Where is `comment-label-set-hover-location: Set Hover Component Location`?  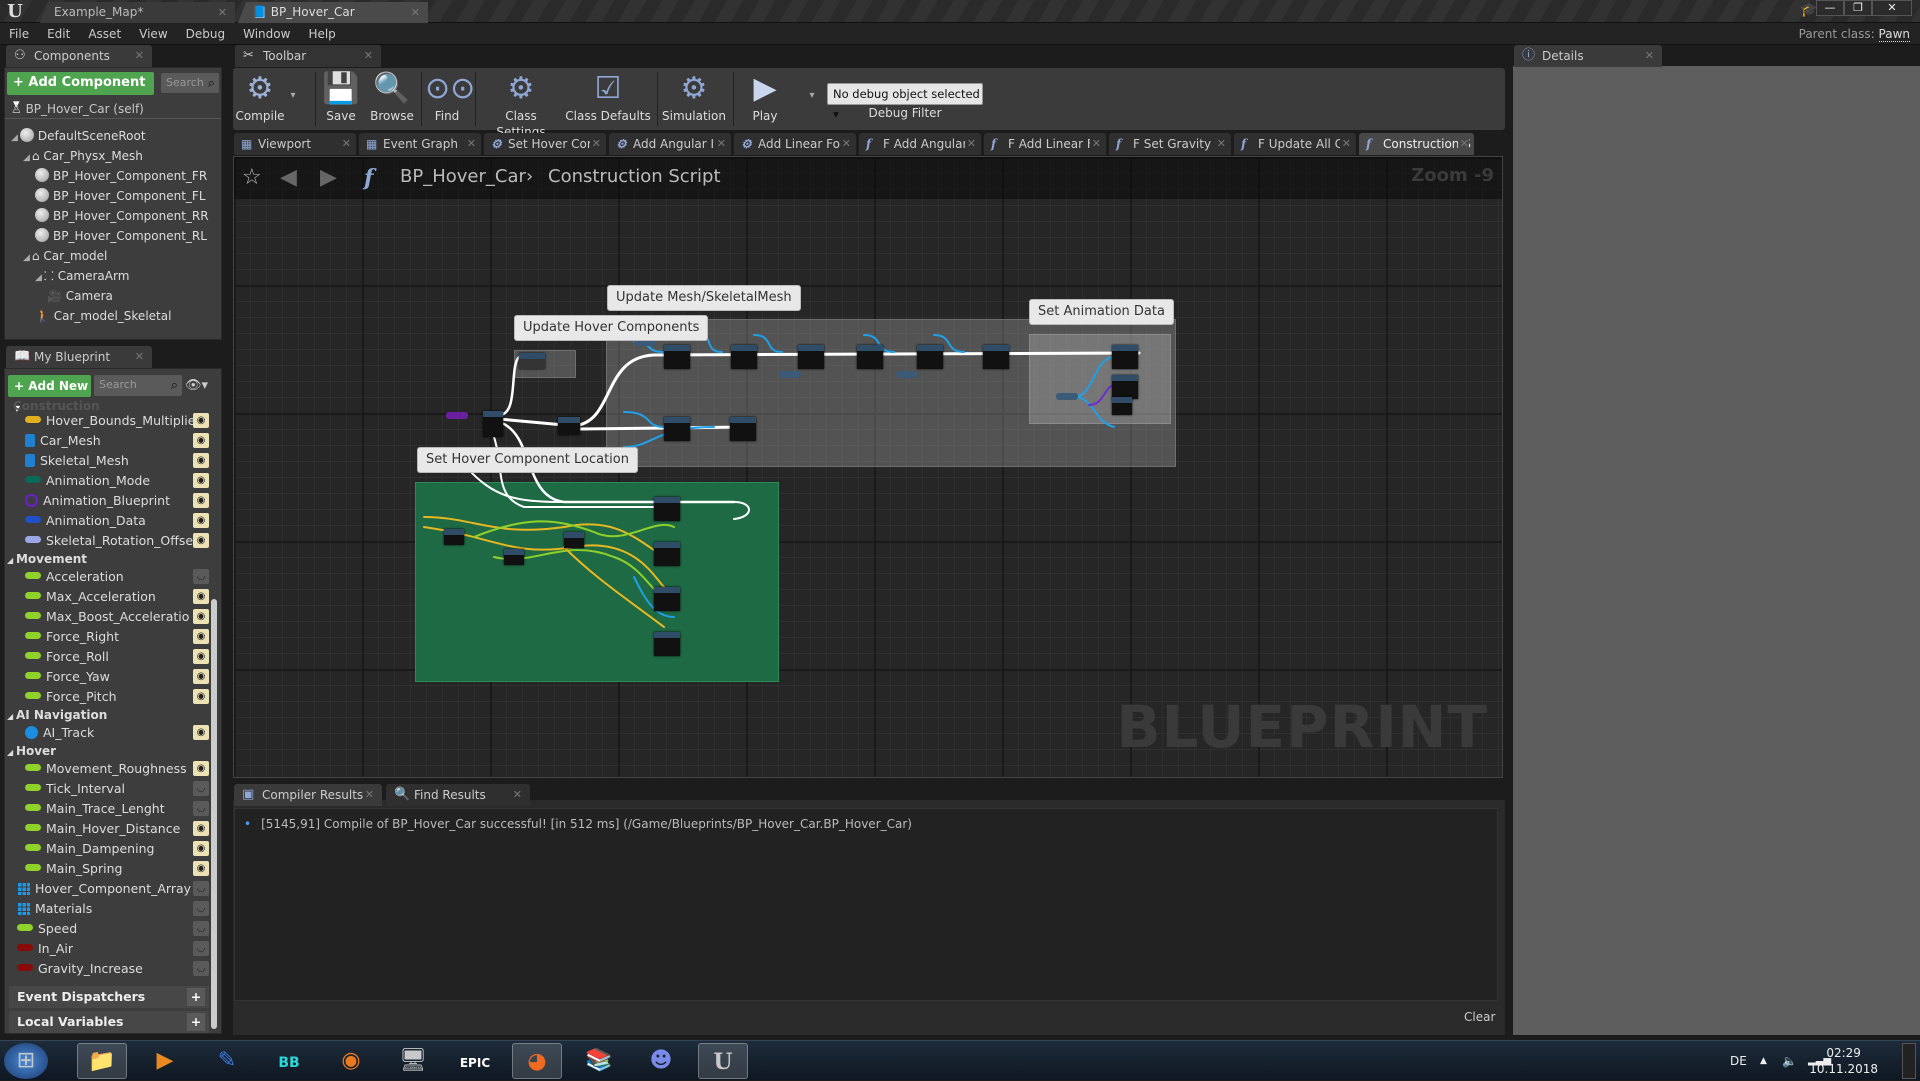 comment-label-set-hover-location: Set Hover Component Location is located at coordinates (527, 460).